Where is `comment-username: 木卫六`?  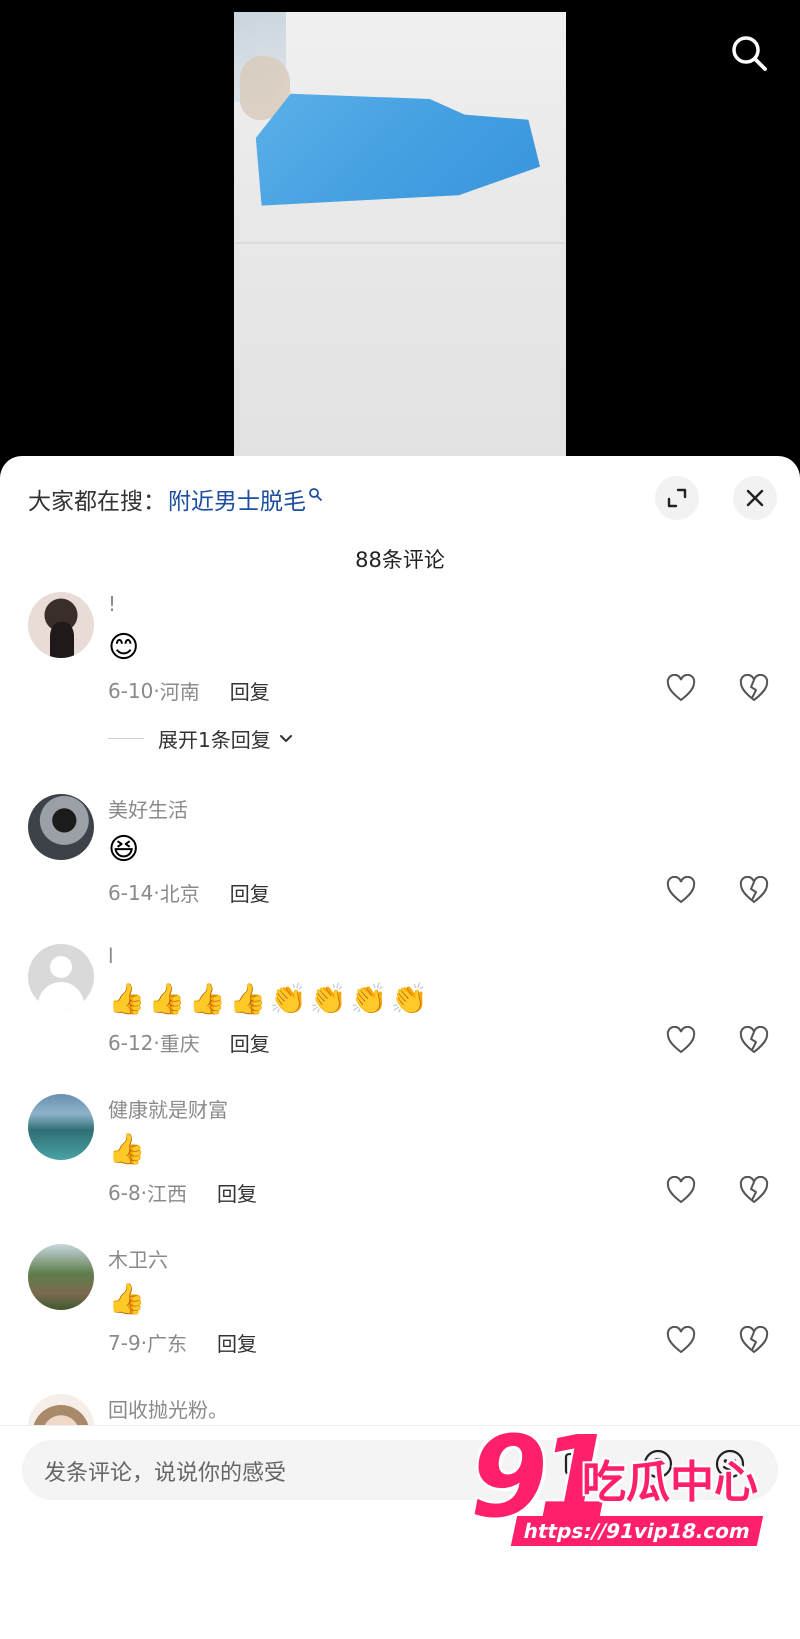 comment-username: 木卫六 is located at coordinates (138, 1258).